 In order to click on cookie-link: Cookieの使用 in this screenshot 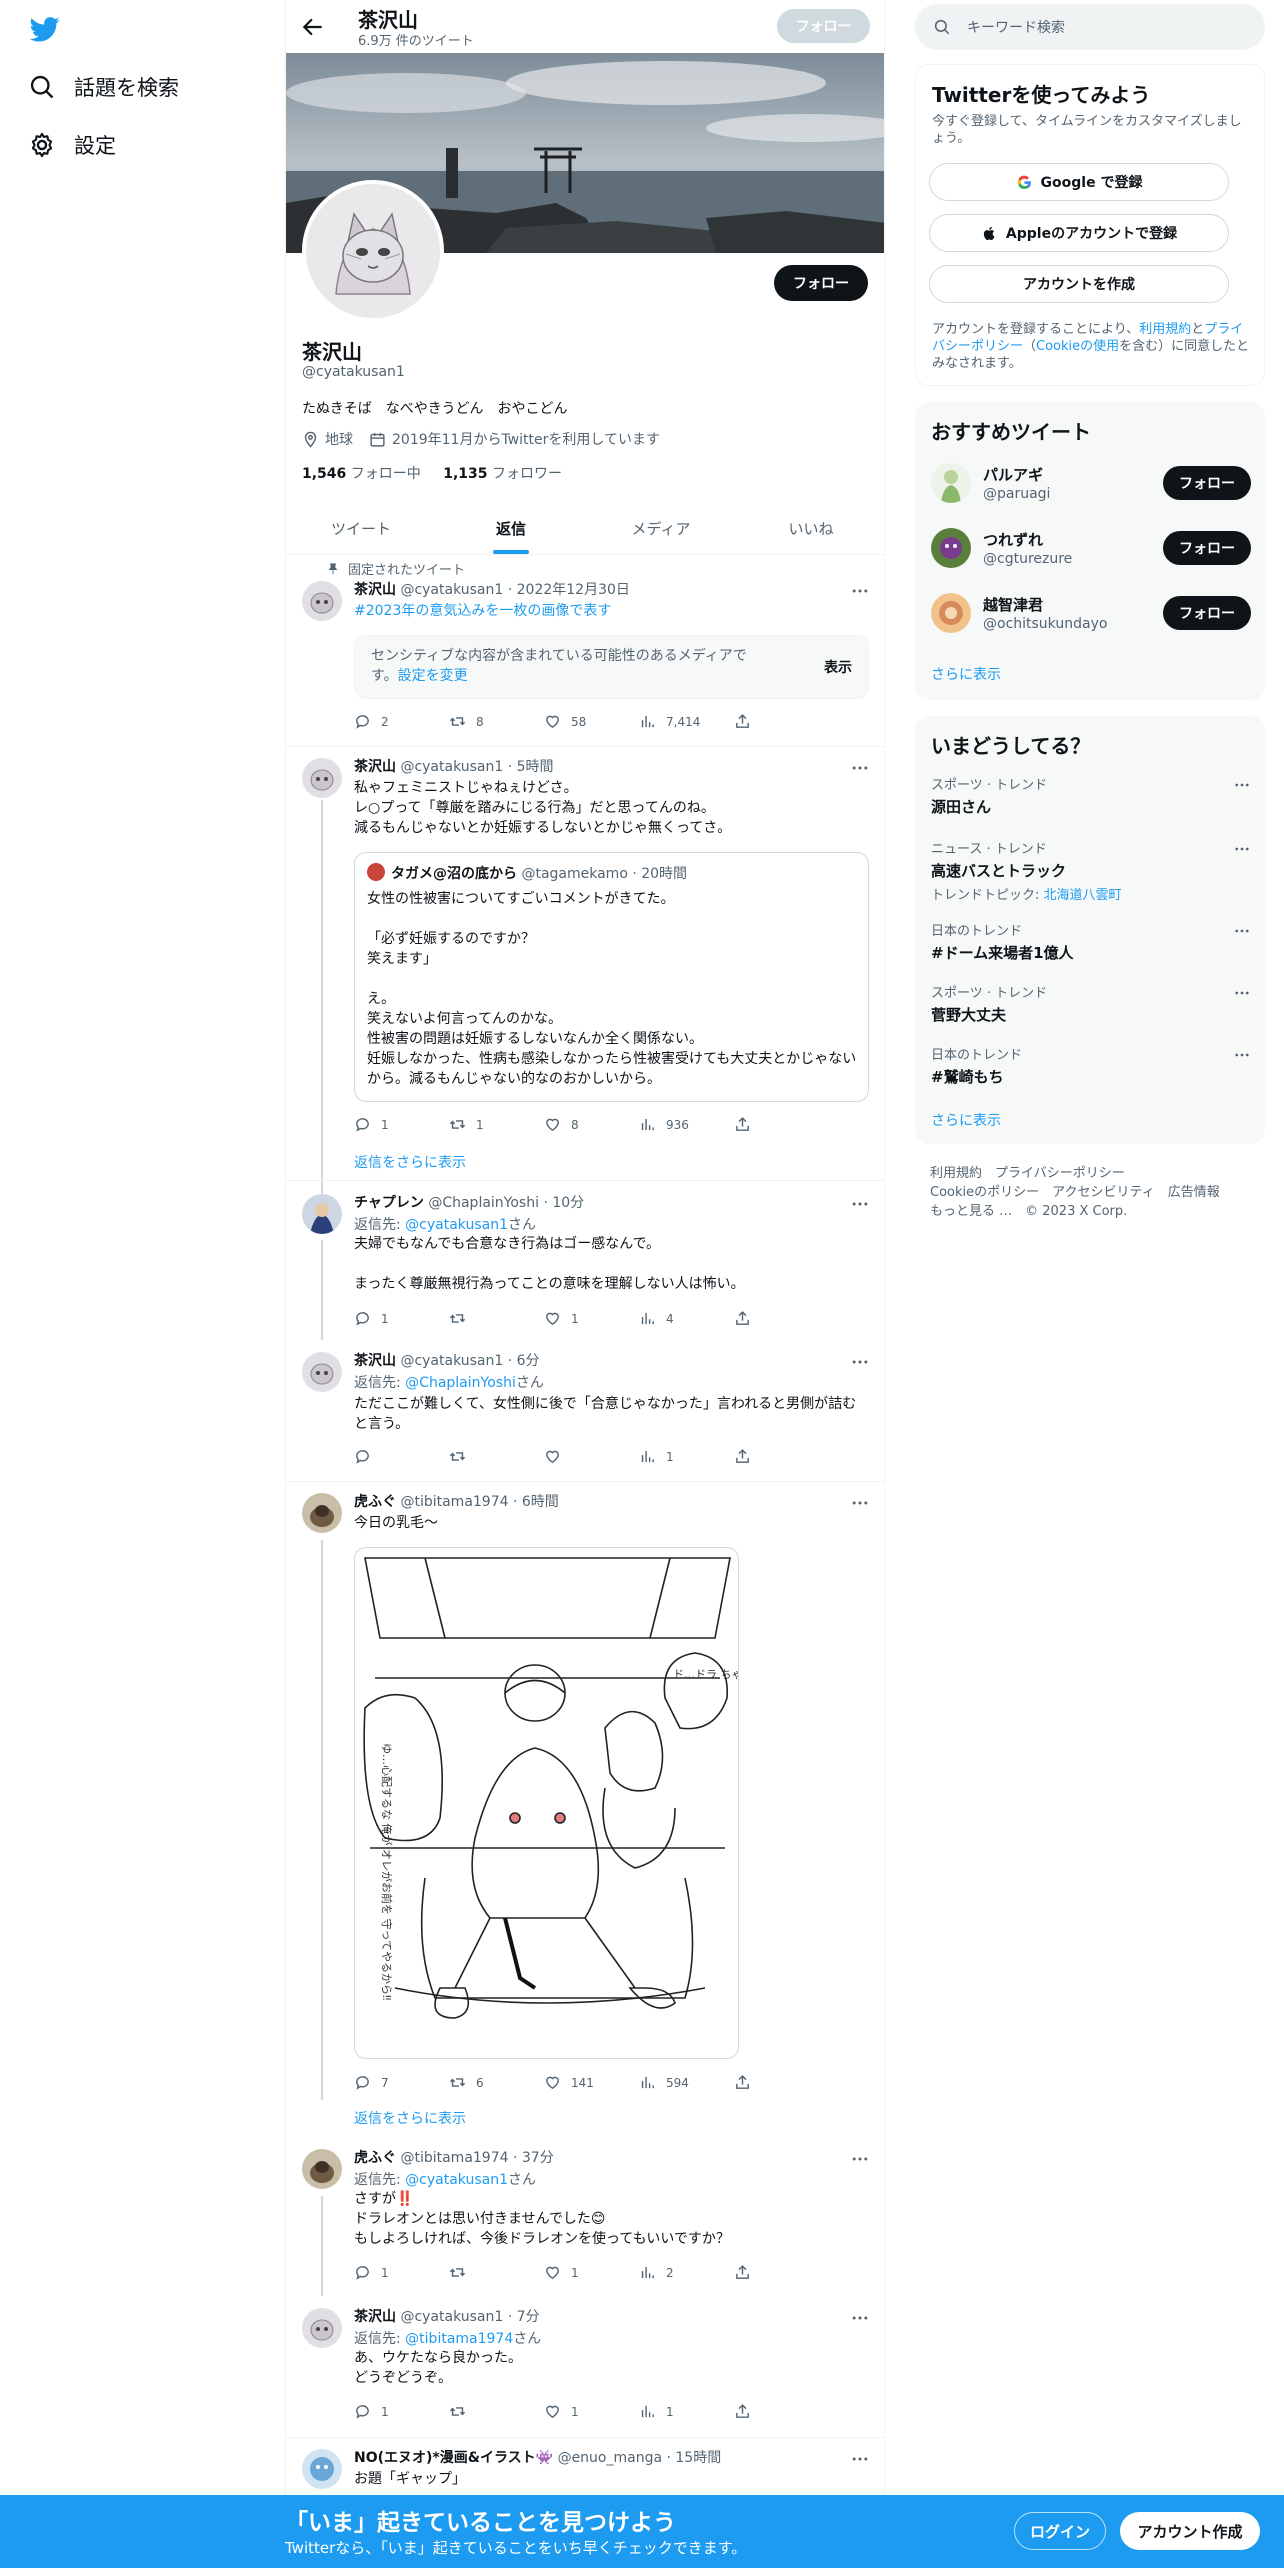, I will do `click(1077, 346)`.